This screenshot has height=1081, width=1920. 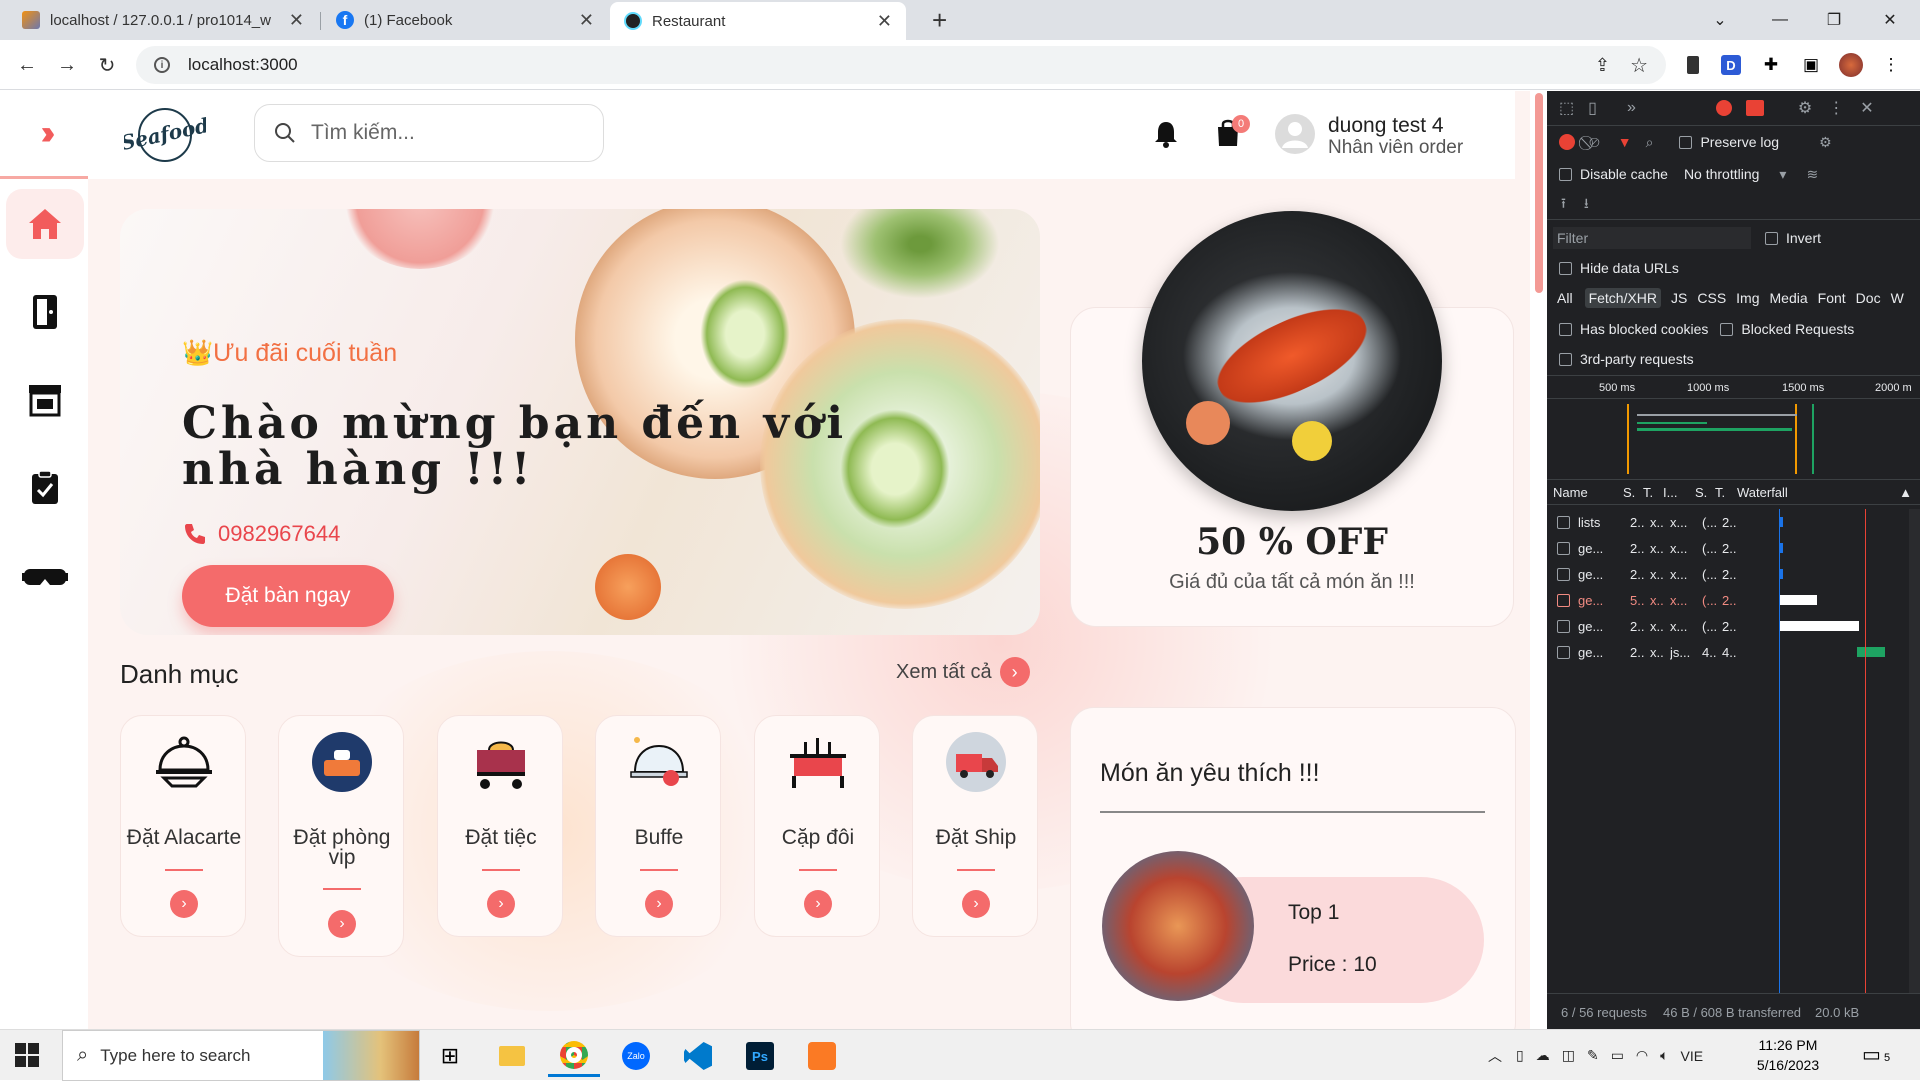 I want to click on bookmark-star-icon: ☆, so click(x=1639, y=65).